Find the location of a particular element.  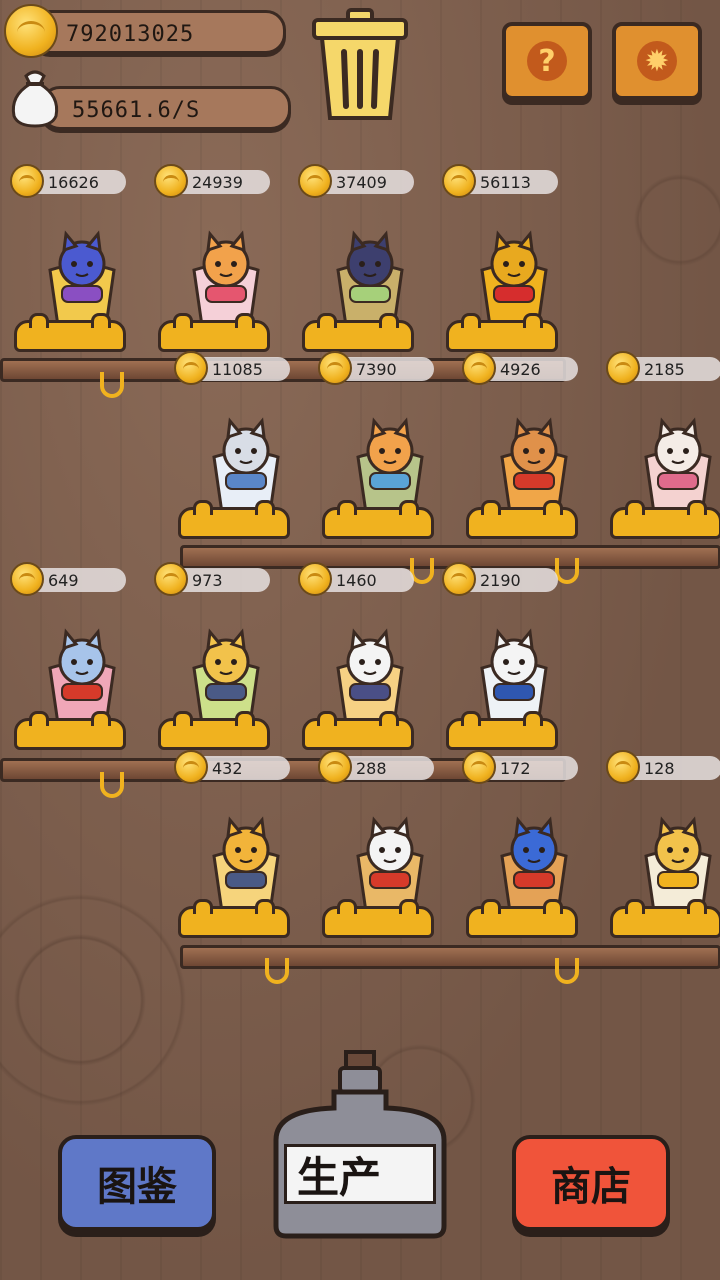

produce-button: 生产 is located at coordinates (360, 1174).